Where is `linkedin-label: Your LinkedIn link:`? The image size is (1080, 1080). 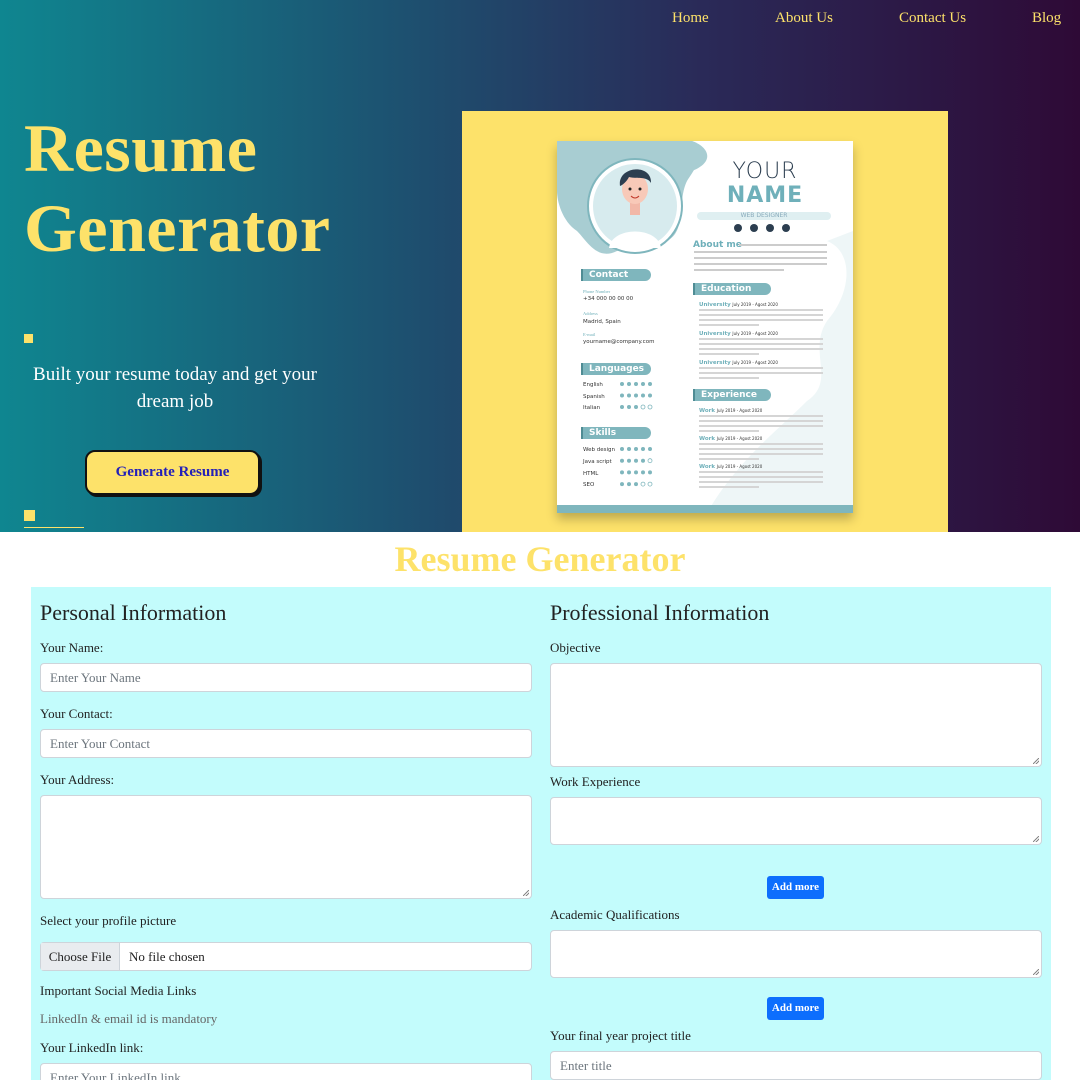
linkedin-label: Your LinkedIn link: is located at coordinates (92, 1047).